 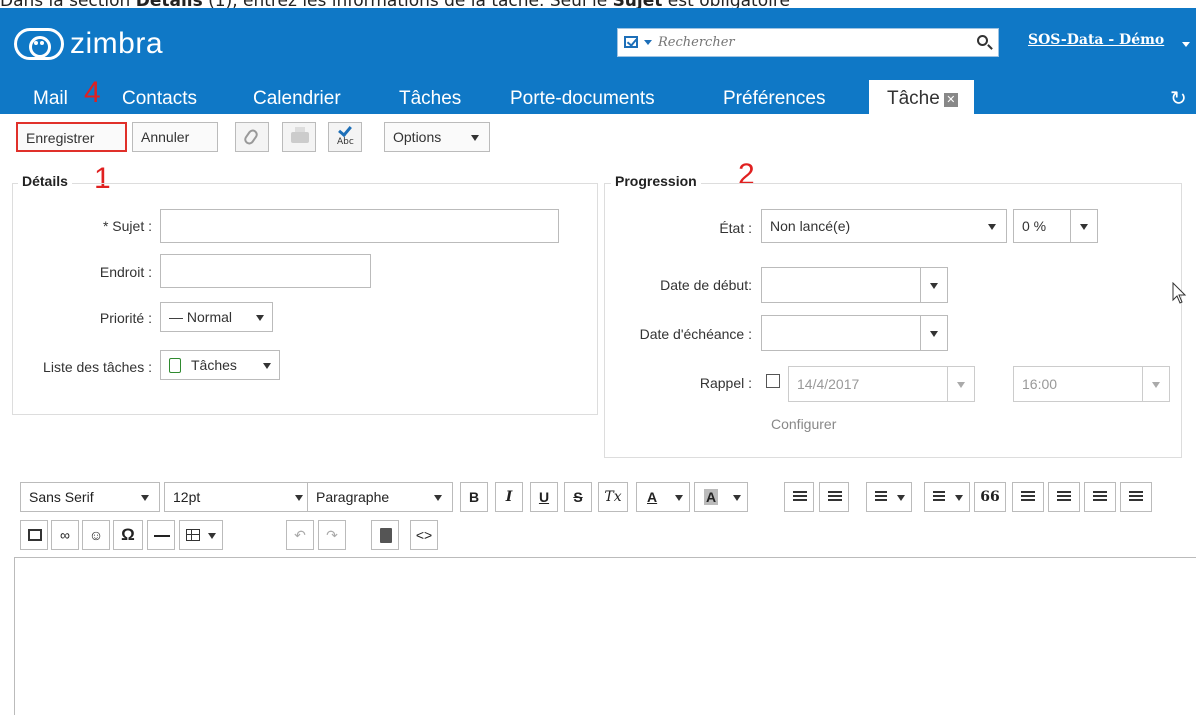 I want to click on font-size-select: 12pt, so click(x=239, y=497).